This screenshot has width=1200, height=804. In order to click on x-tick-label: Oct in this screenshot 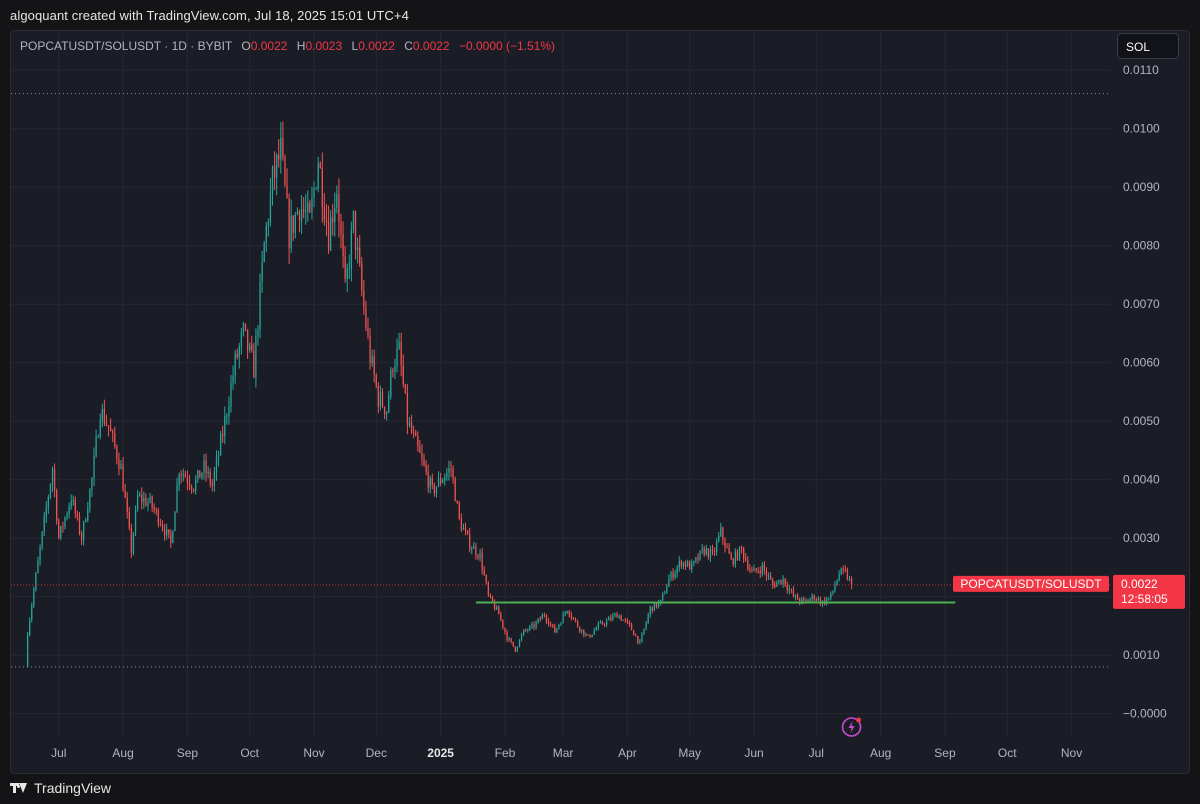, I will do `click(249, 753)`.